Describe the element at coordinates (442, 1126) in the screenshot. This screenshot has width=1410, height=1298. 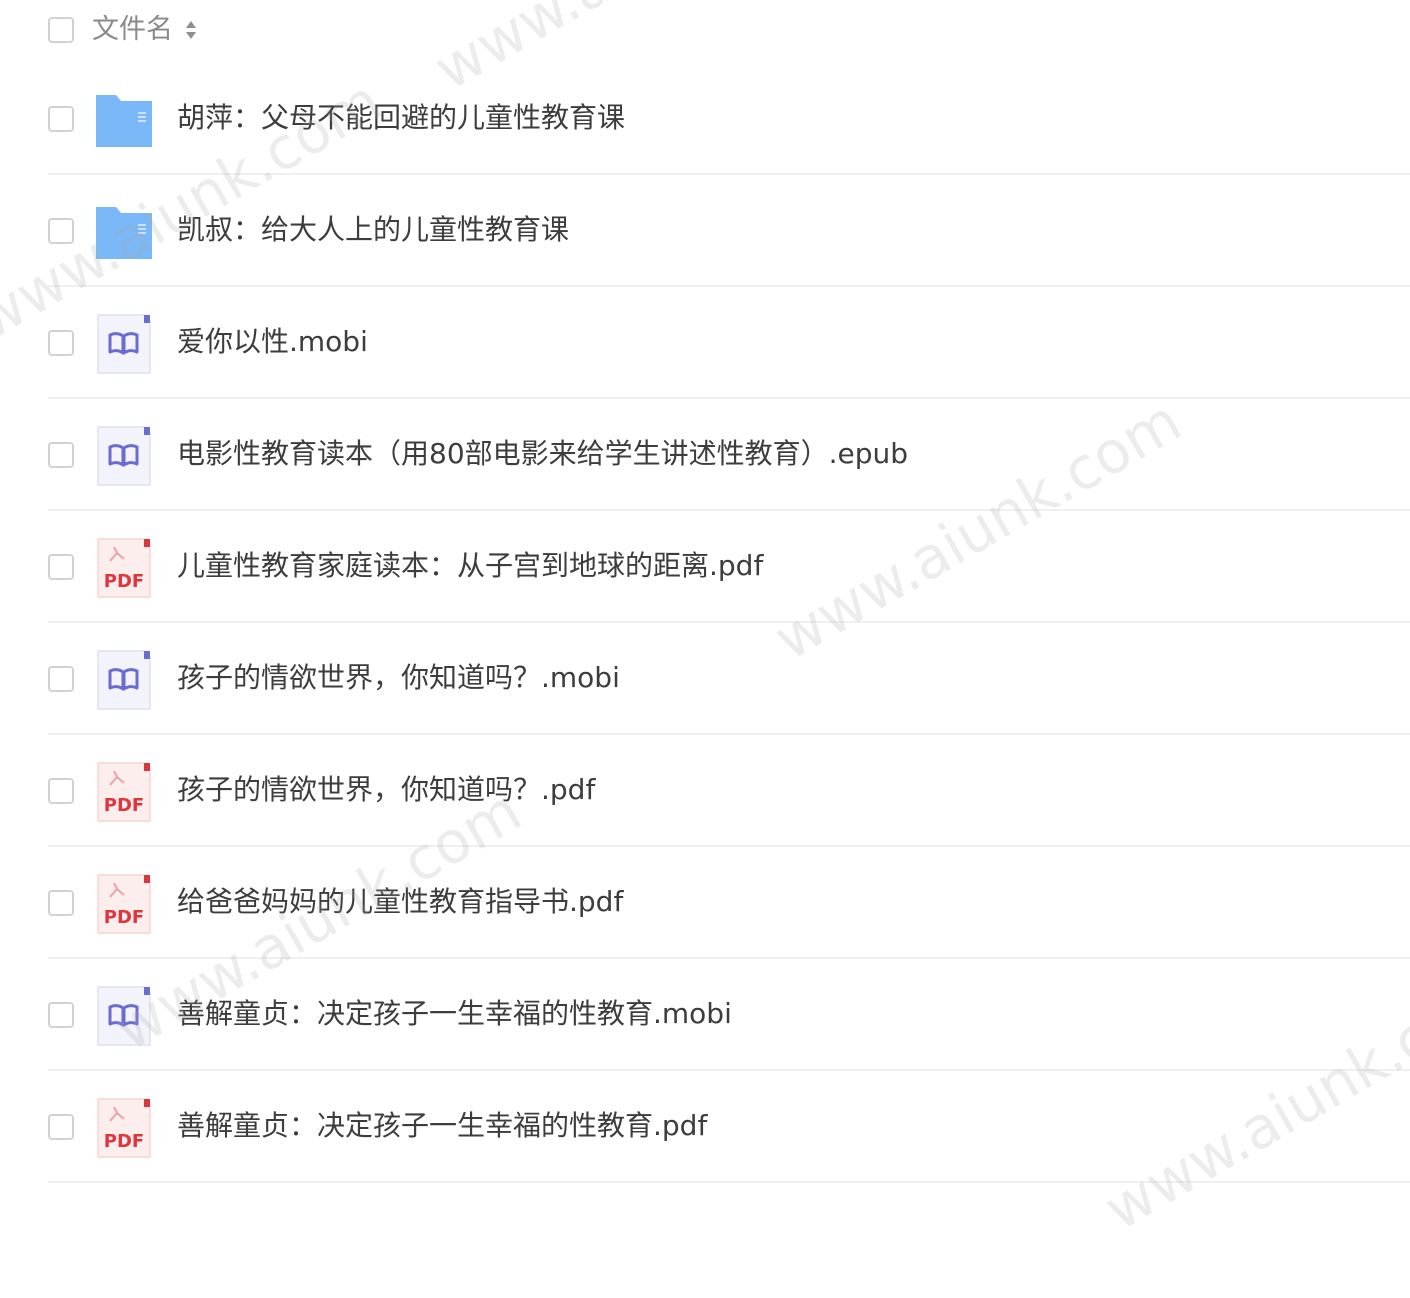
I see `file-name: 善解童贞：决定孩子一生幸福的性教育.pdf` at that location.